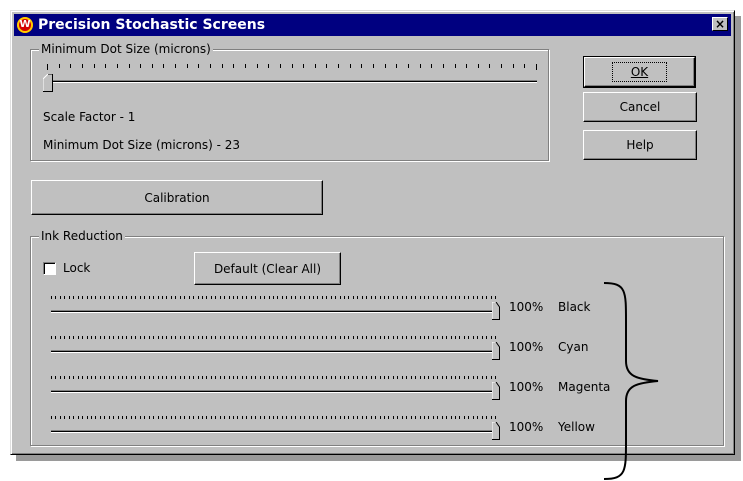 The image size is (743, 481). What do you see at coordinates (496, 391) in the screenshot?
I see `ink-slider-thumb-magenta` at bounding box center [496, 391].